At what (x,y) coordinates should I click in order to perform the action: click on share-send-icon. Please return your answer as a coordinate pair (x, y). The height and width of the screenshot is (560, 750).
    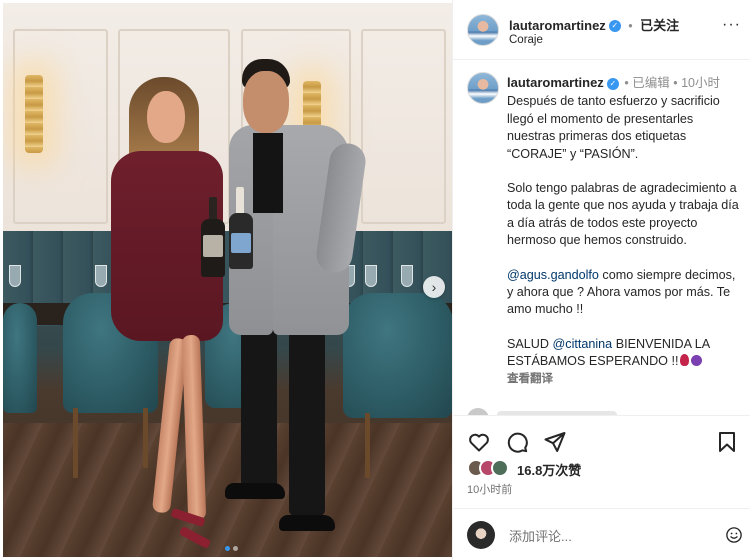
    Looking at the image, I should click on (555, 442).